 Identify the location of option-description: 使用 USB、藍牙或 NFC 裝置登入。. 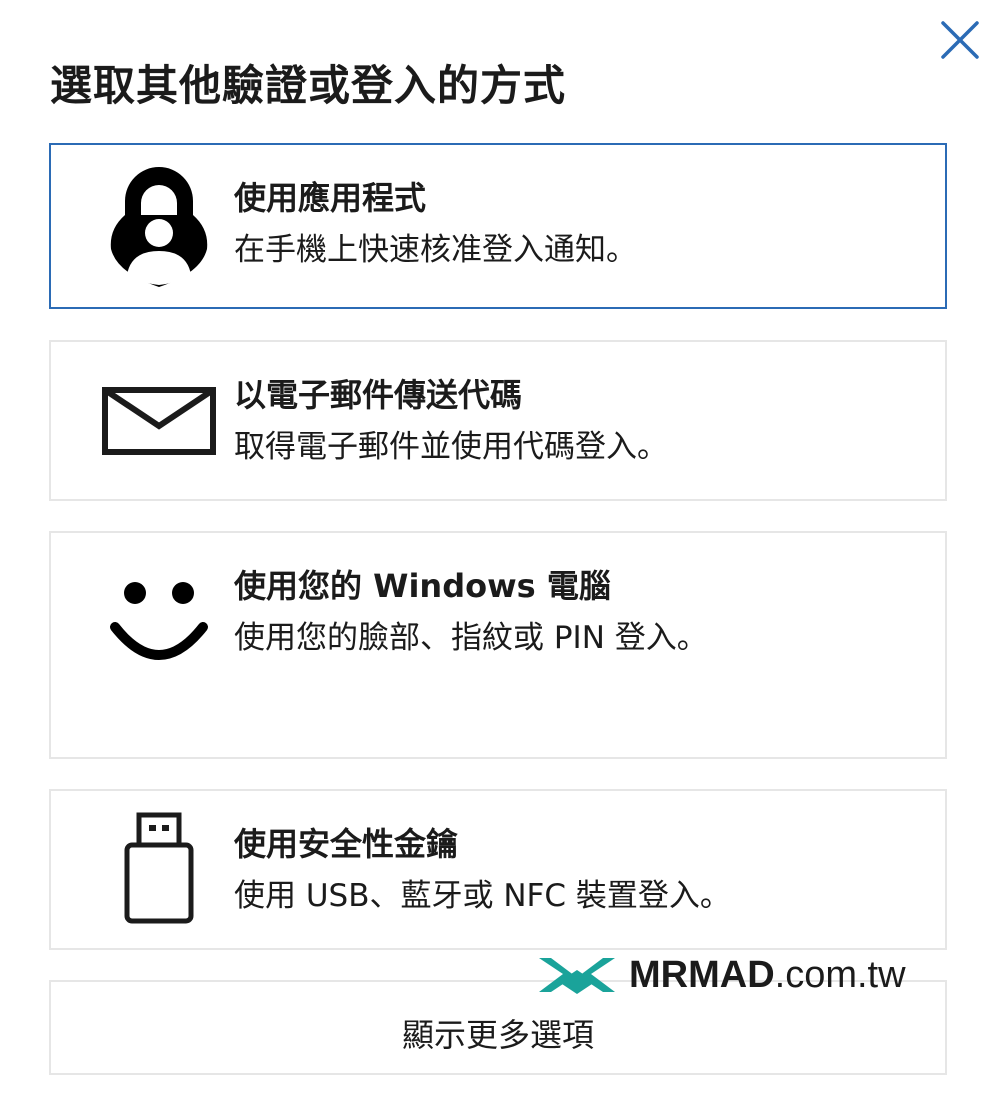
(482, 896).